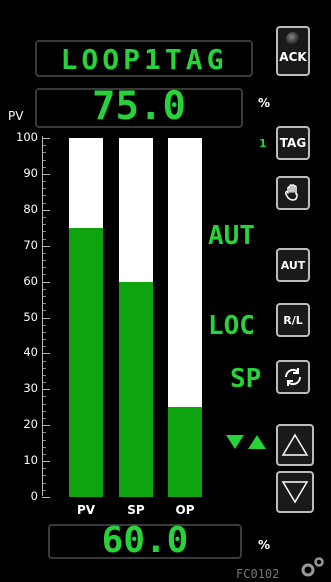 The image size is (331, 582). I want to click on op-bar-fill, so click(185, 452).